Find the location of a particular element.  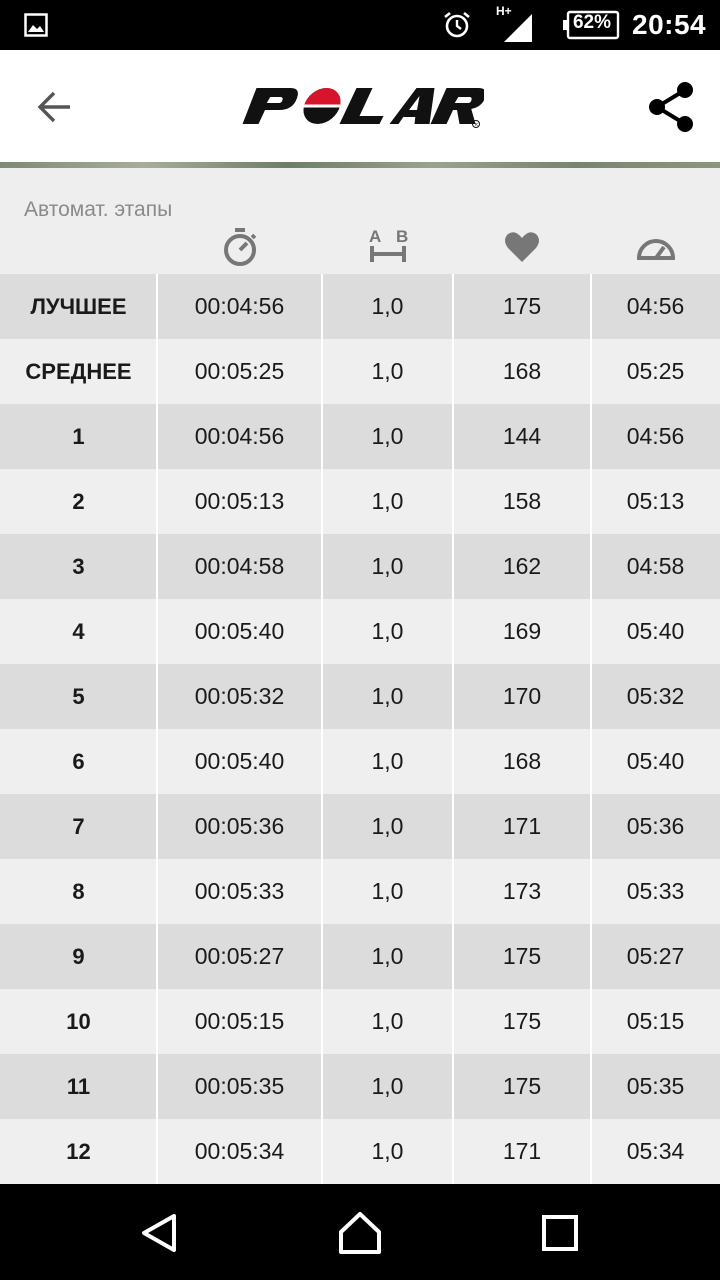

lap-label: 12 is located at coordinates (78, 1151).